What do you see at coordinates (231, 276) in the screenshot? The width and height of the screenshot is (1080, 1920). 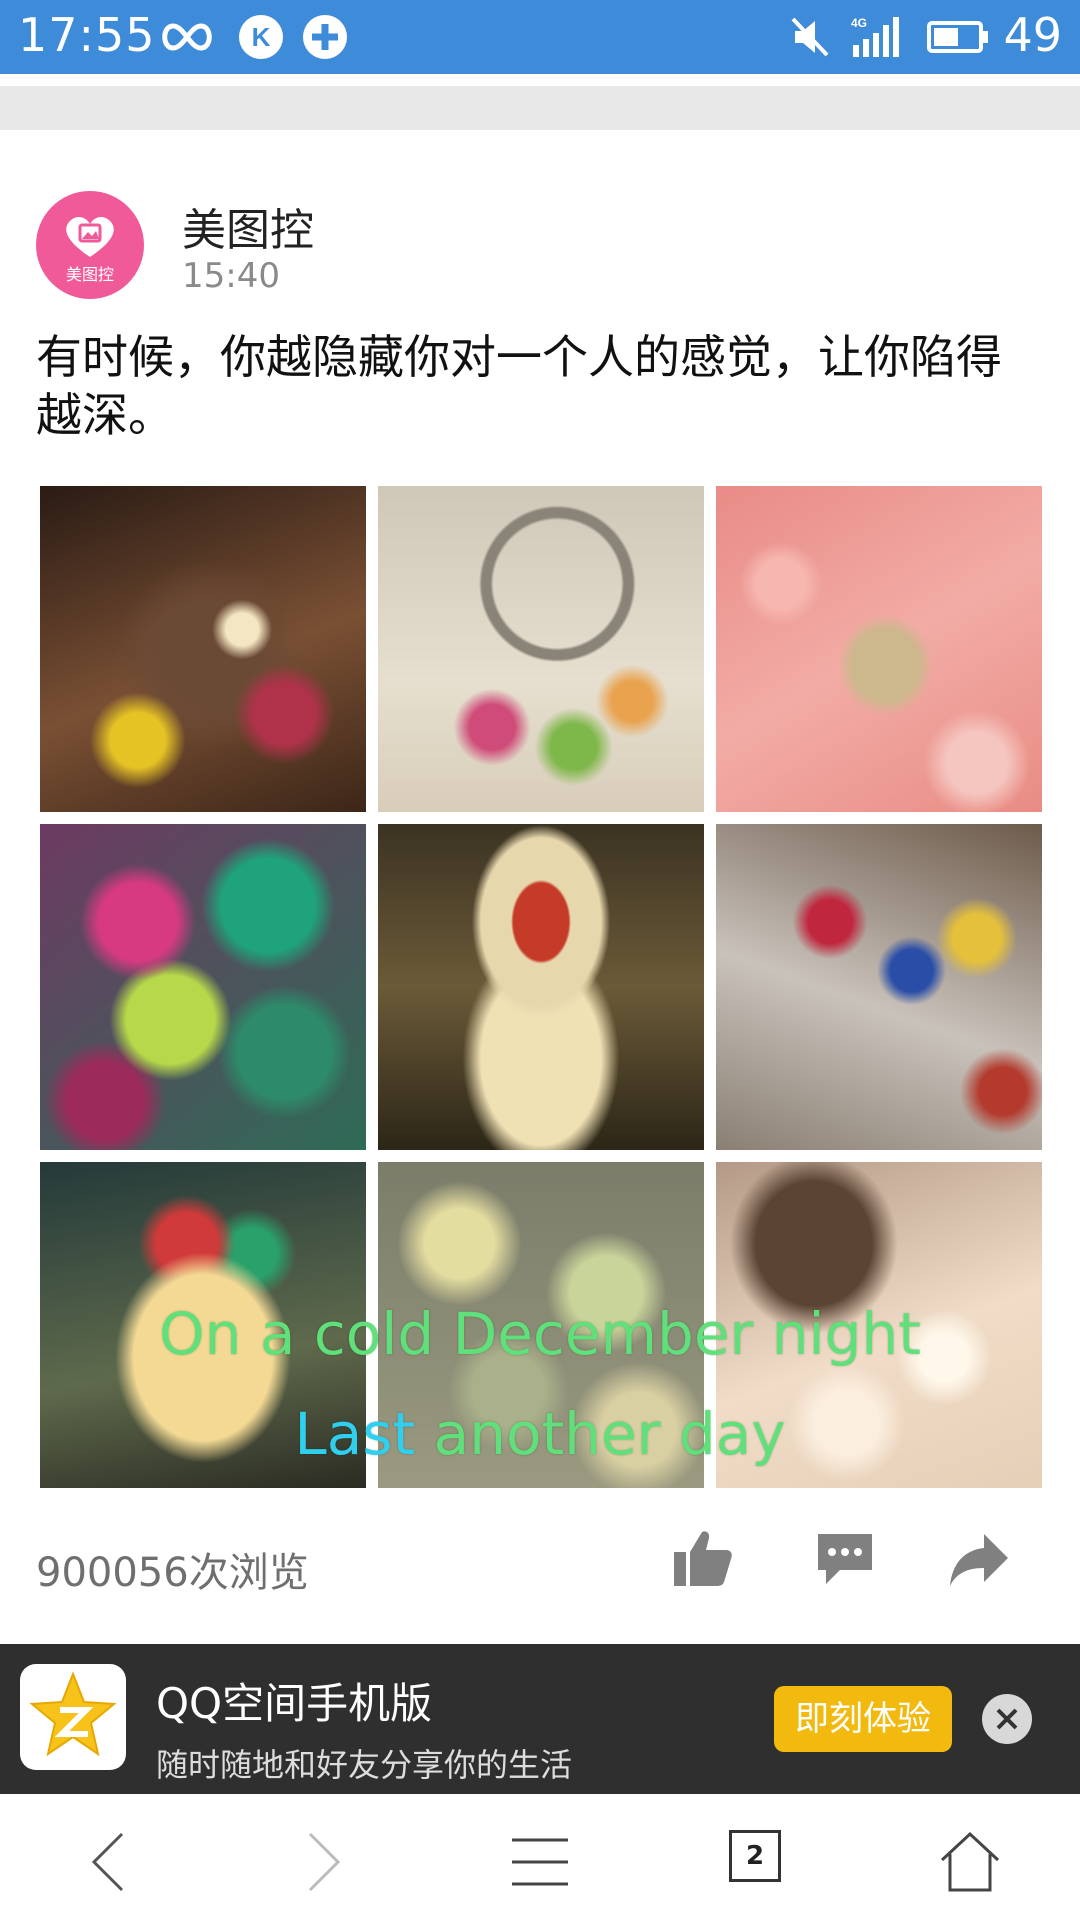 I see `post-time: 15:40` at bounding box center [231, 276].